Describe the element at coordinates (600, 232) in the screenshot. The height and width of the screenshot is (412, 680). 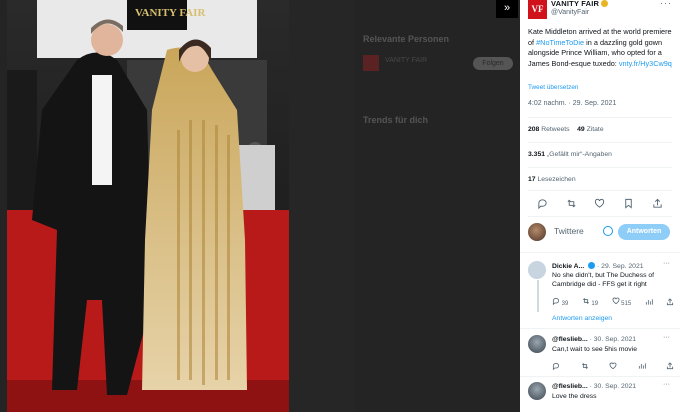
I see `reply-composer: Twittere Antworten` at that location.